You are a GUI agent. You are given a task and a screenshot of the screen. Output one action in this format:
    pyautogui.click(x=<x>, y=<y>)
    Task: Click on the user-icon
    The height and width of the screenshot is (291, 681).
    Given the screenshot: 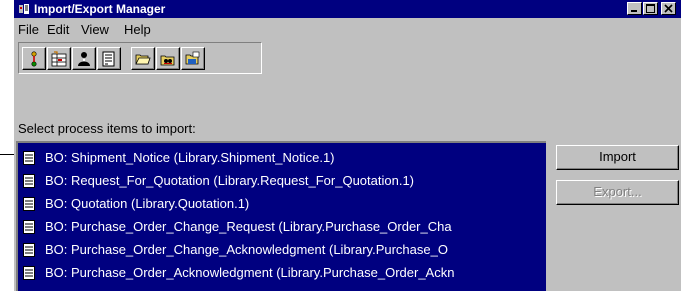 What is the action you would take?
    pyautogui.click(x=84, y=59)
    